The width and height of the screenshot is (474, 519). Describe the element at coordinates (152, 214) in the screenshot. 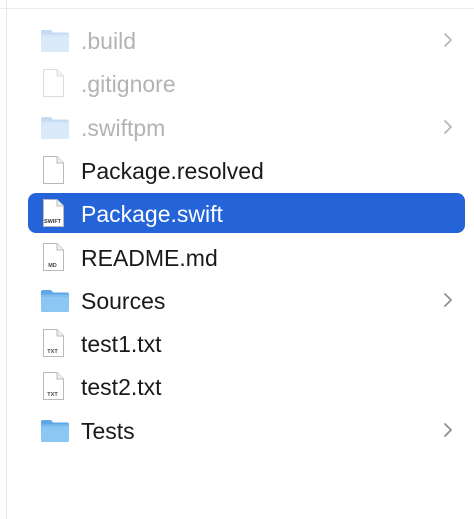

I see `row-label: Package.swift` at that location.